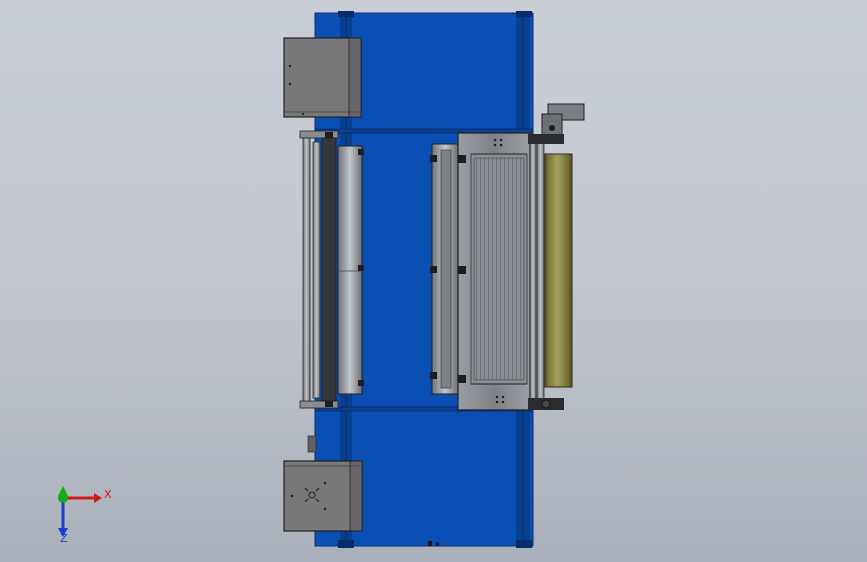 The image size is (867, 562). What do you see at coordinates (82, 498) in the screenshot?
I see `x-axis-arrow` at bounding box center [82, 498].